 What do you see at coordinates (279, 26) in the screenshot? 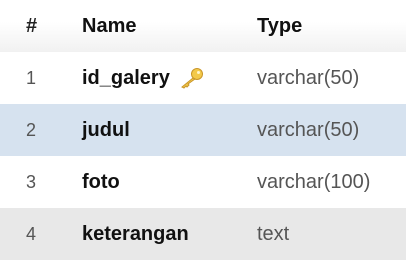
I see `header-type: Type` at bounding box center [279, 26].